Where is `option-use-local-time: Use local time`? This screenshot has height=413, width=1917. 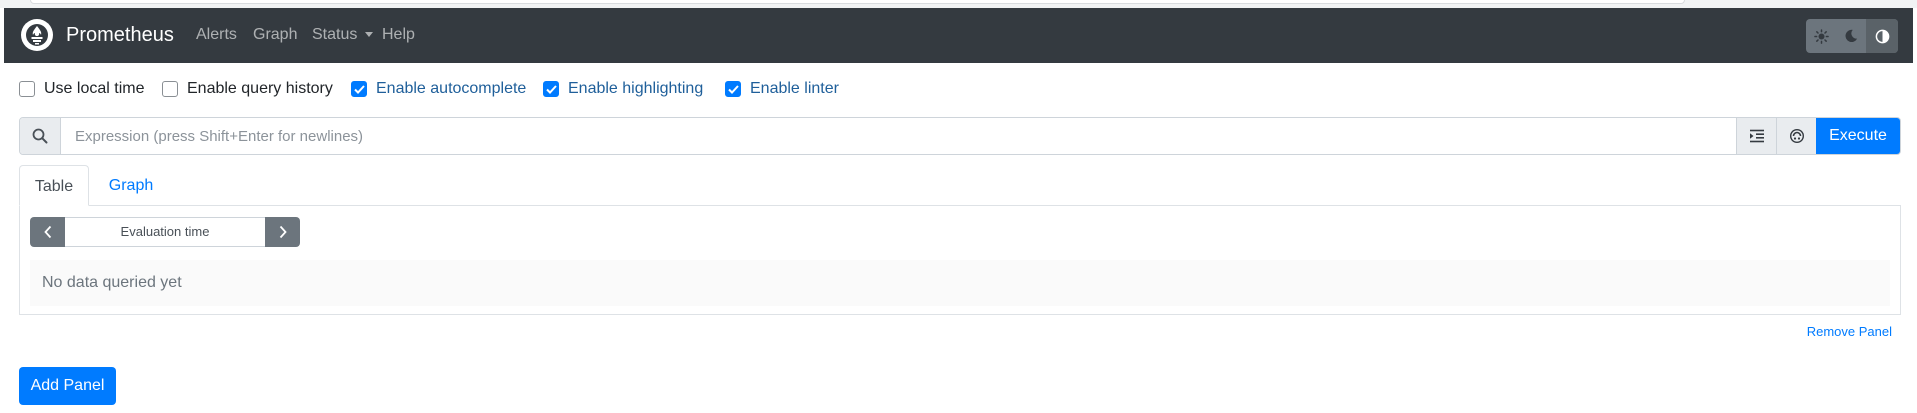
option-use-local-time: Use local time is located at coordinates (81, 89).